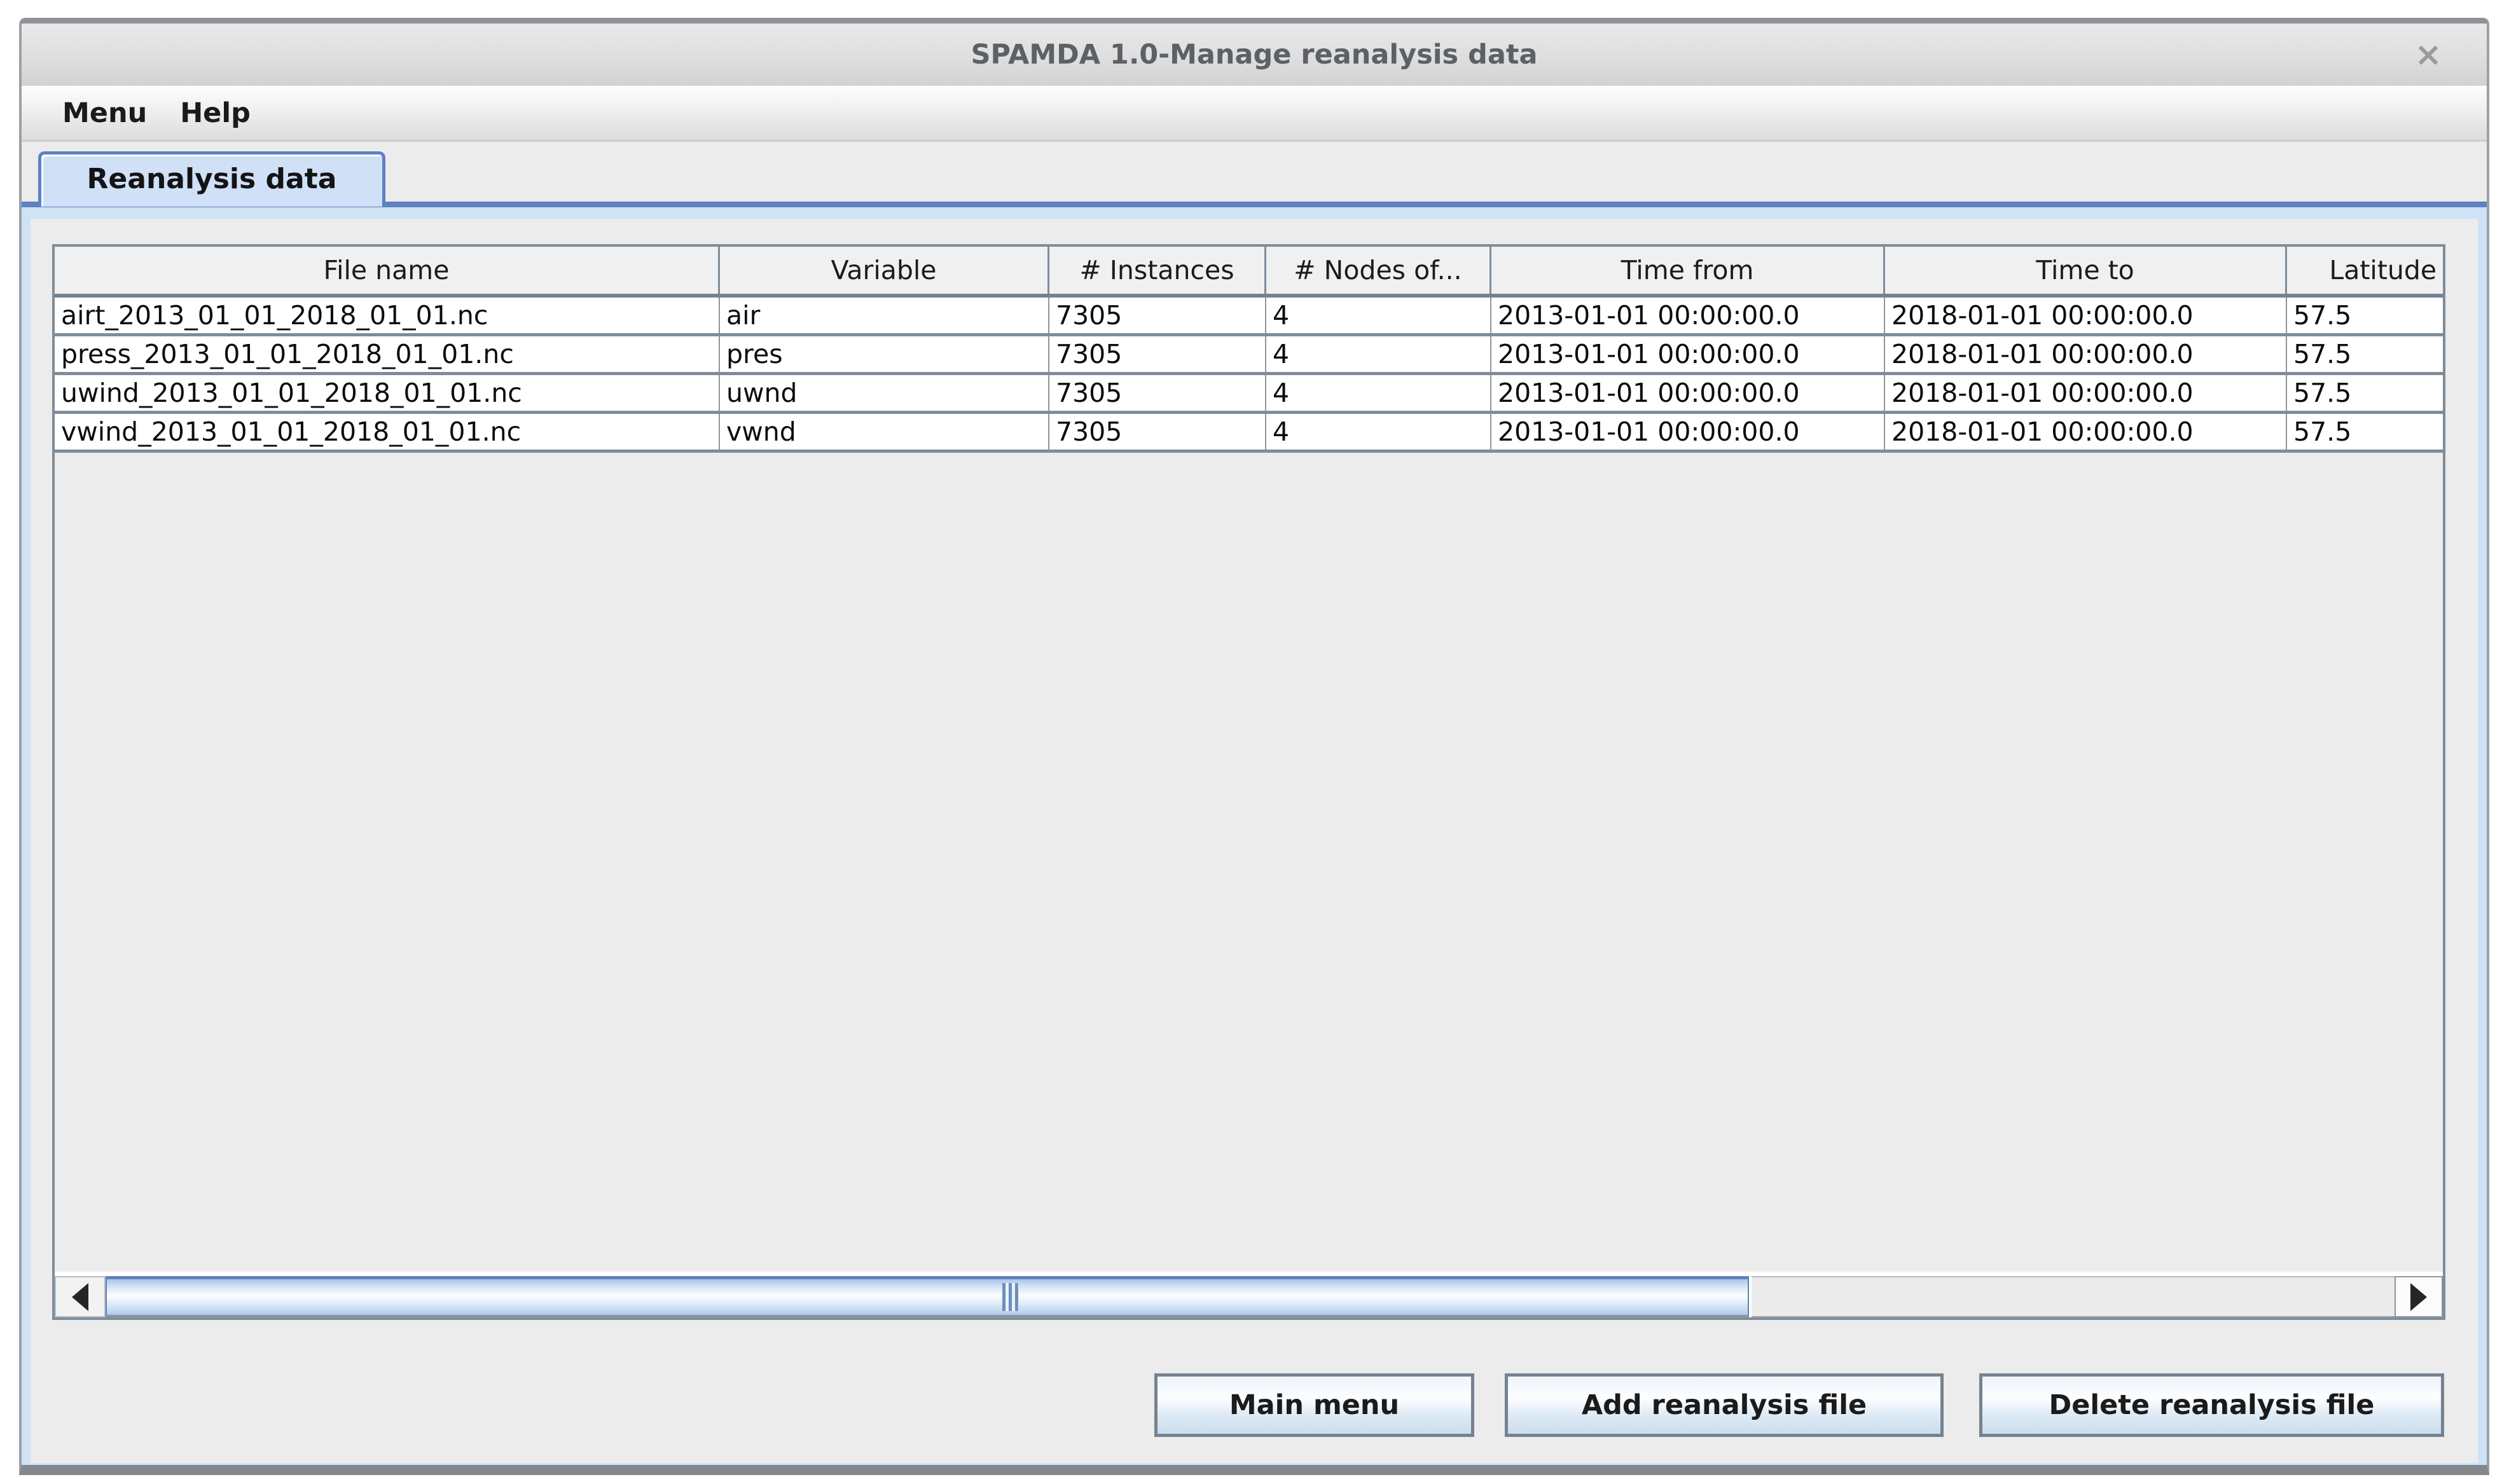  Describe the element at coordinates (2365, 315) in the screenshot. I see `cell-r0-c6: 57.5` at that location.